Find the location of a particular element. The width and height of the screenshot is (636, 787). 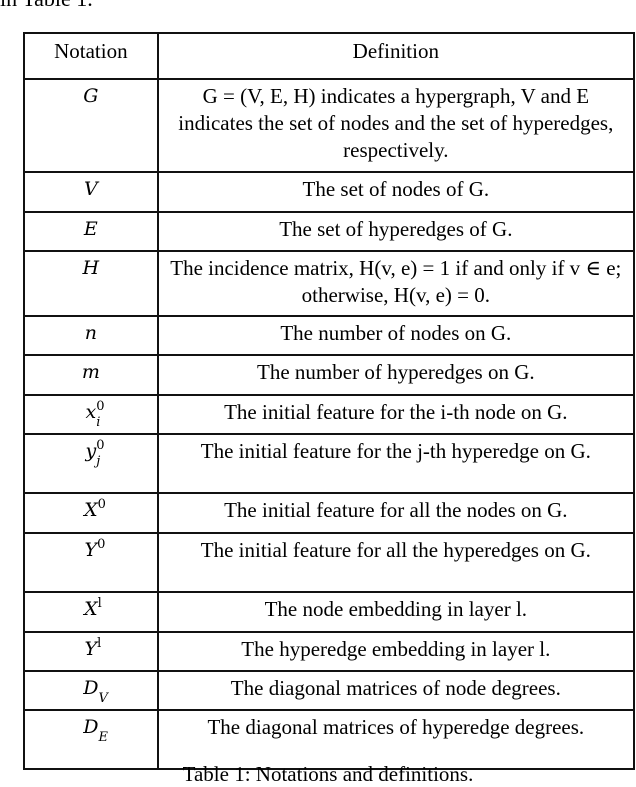

notation-cell: m is located at coordinates (91, 375).